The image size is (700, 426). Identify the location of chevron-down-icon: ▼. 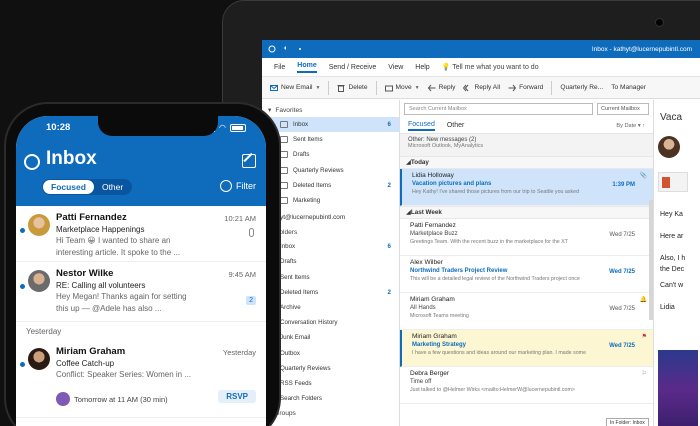
(417, 87).